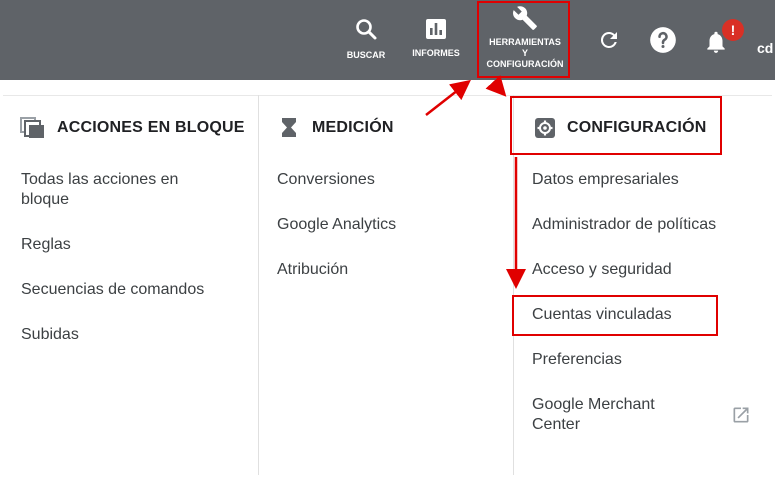 The height and width of the screenshot is (484, 775). Describe the element at coordinates (496, 86) in the screenshot. I see `arrow-to-setup` at that location.